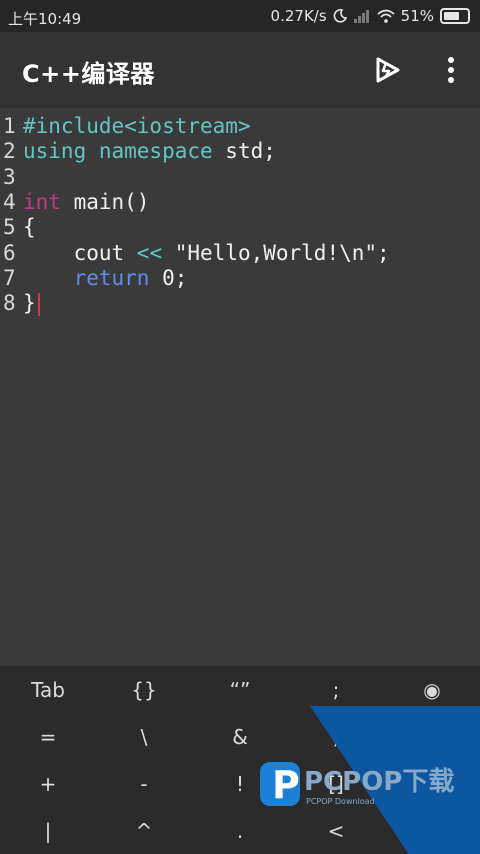 This screenshot has height=854, width=480. What do you see at coordinates (38, 304) in the screenshot?
I see `text-cursor` at bounding box center [38, 304].